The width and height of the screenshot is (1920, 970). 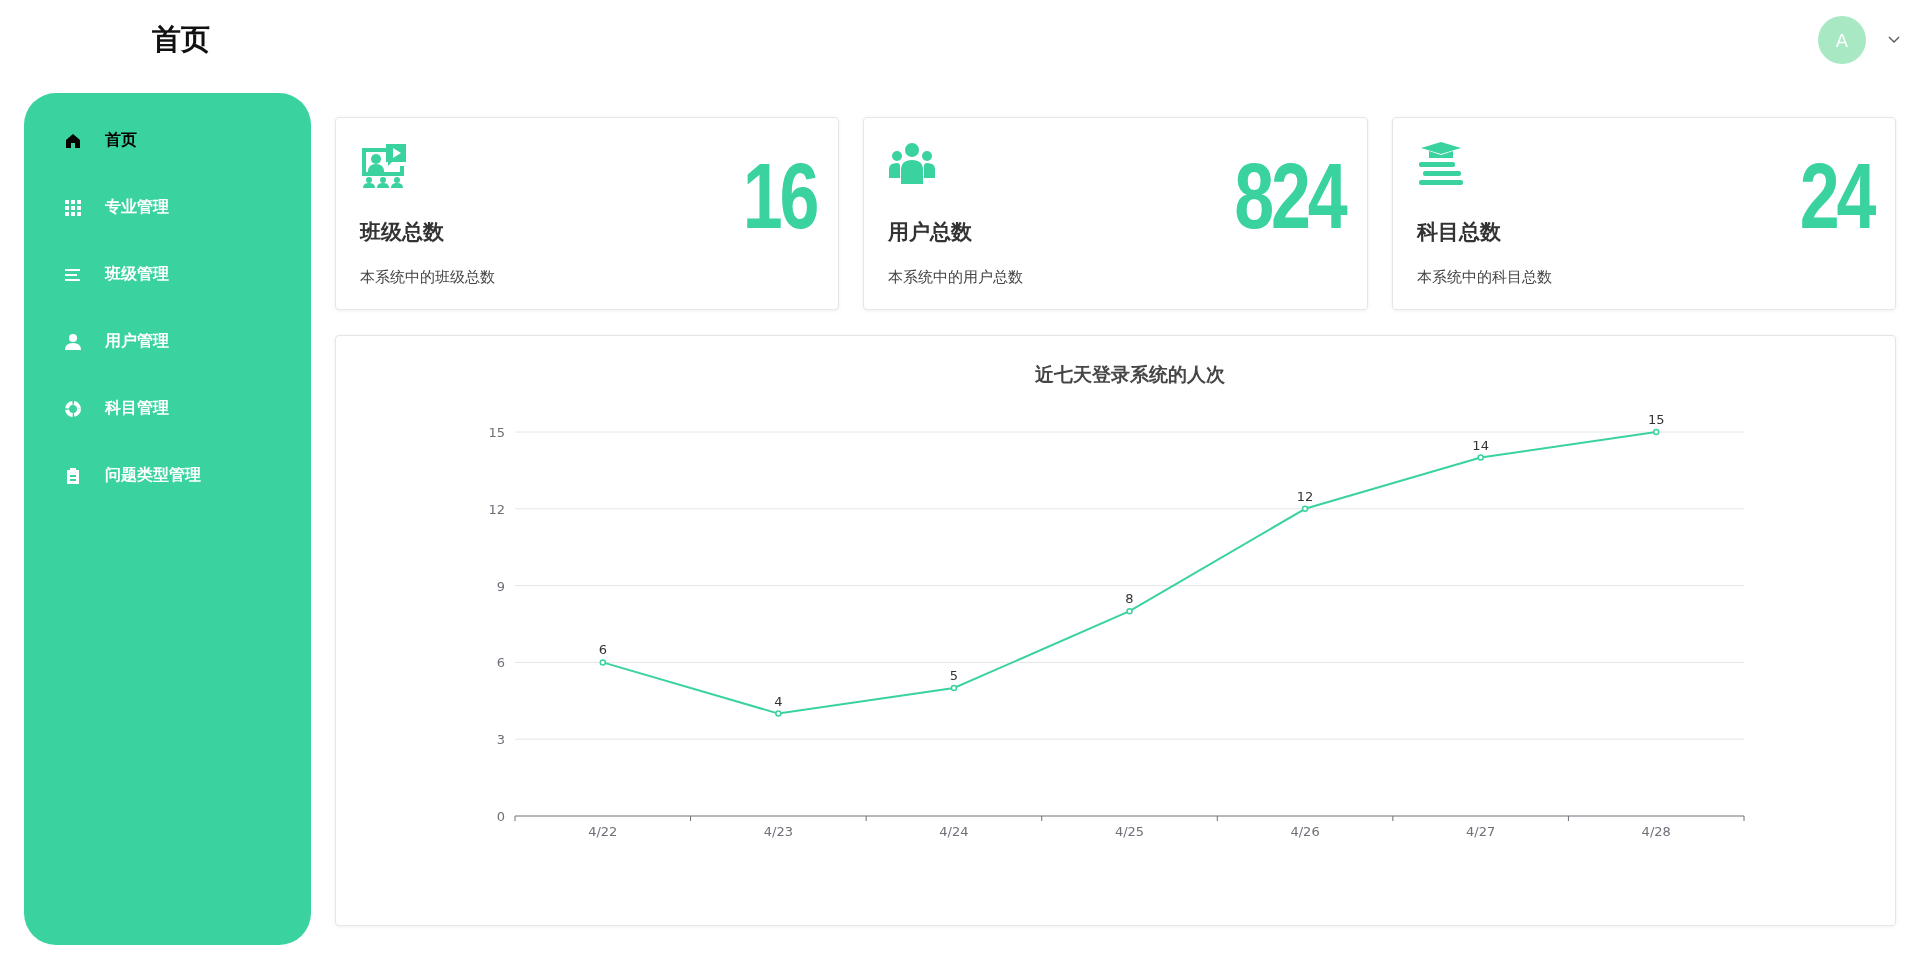 I want to click on stat-value: 824, so click(x=1289, y=196).